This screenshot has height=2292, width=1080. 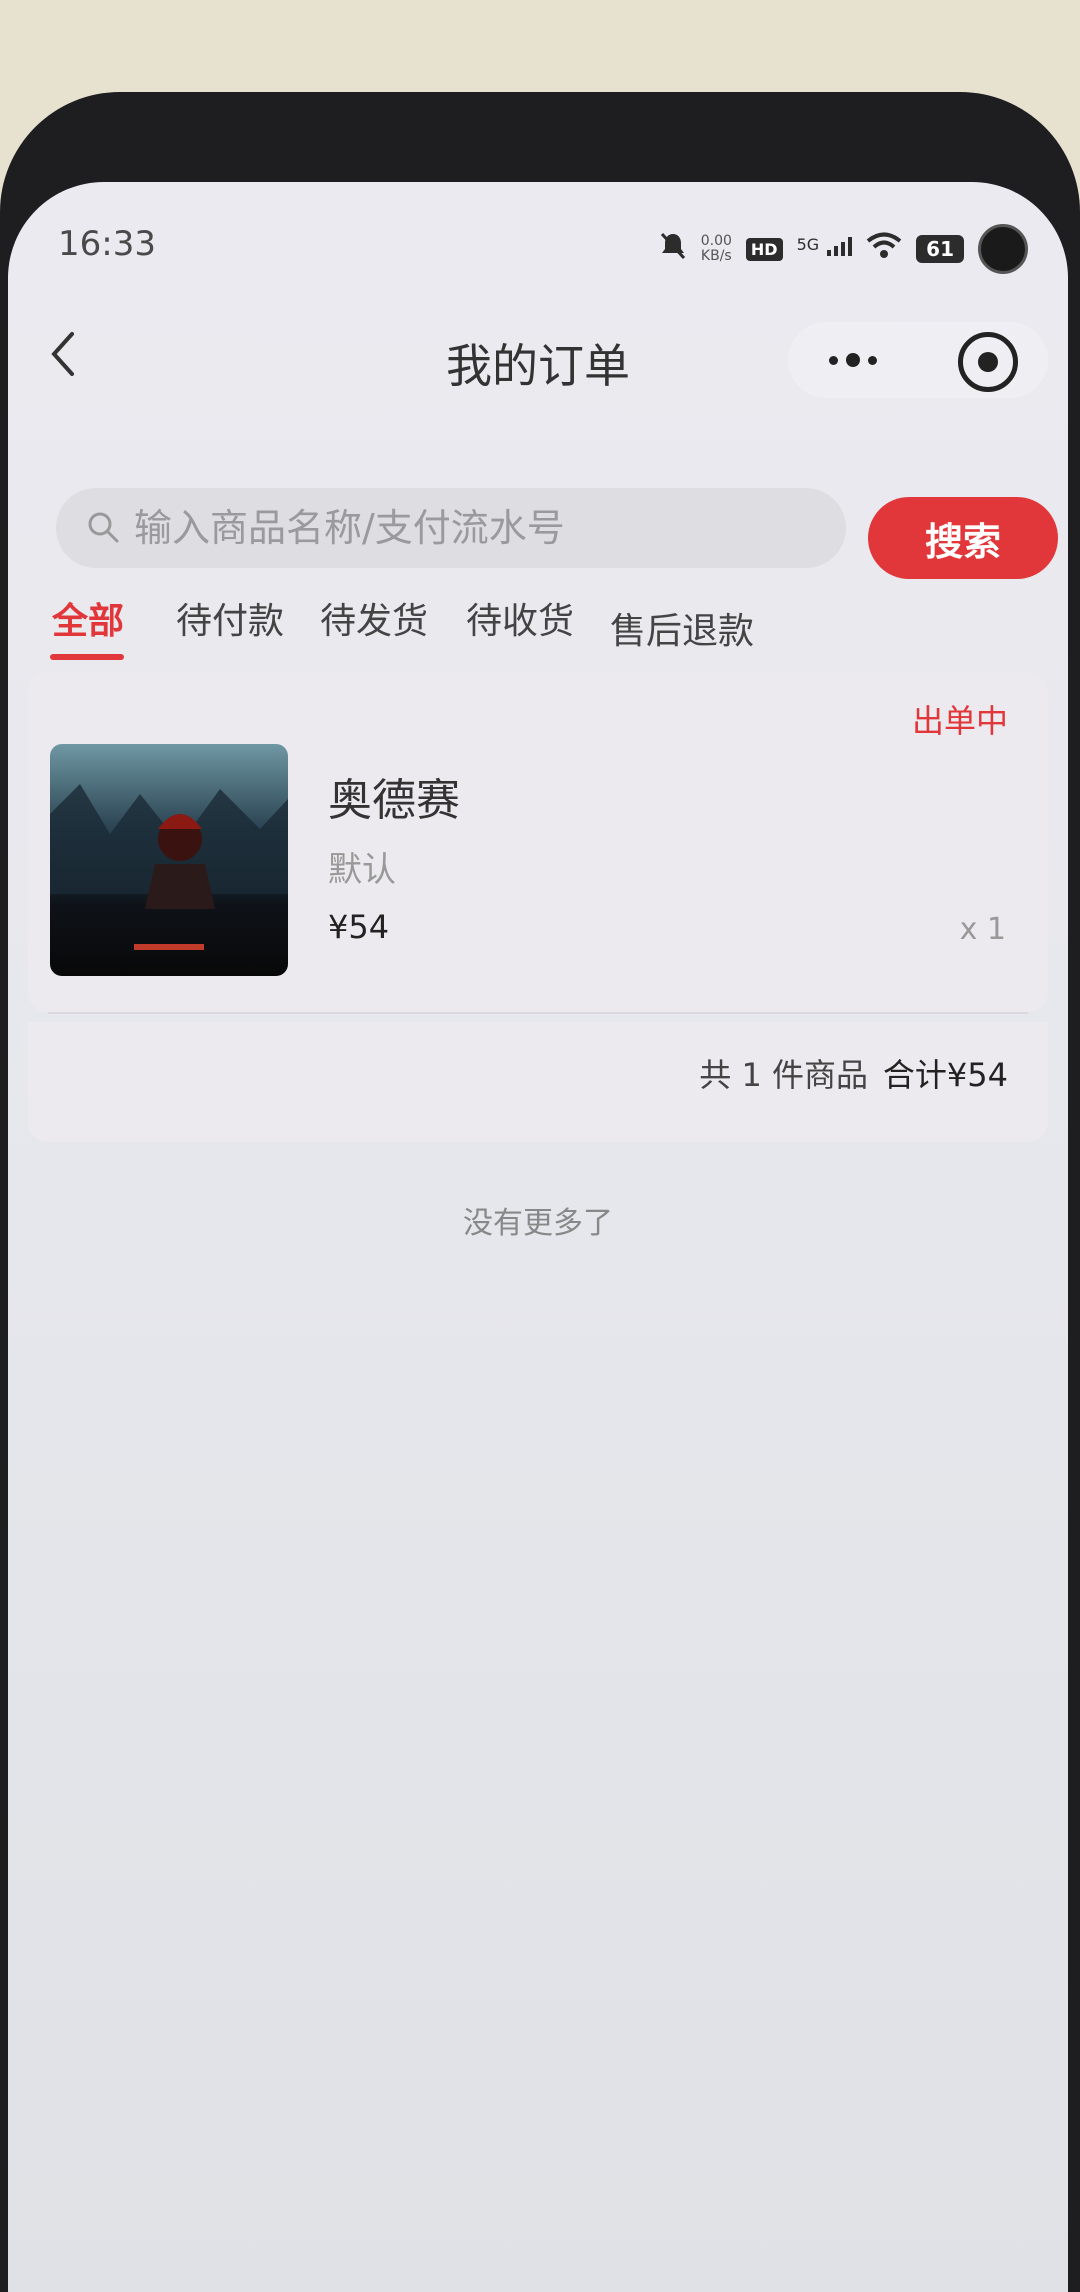 What do you see at coordinates (1003, 249) in the screenshot?
I see `front-camera` at bounding box center [1003, 249].